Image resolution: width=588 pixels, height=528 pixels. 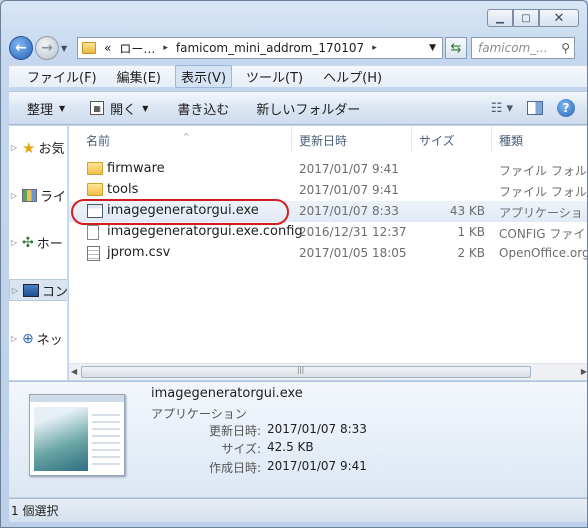 I want to click on column-headers: ^ 名前 更新日時 サイズ 種類, so click(x=328, y=139).